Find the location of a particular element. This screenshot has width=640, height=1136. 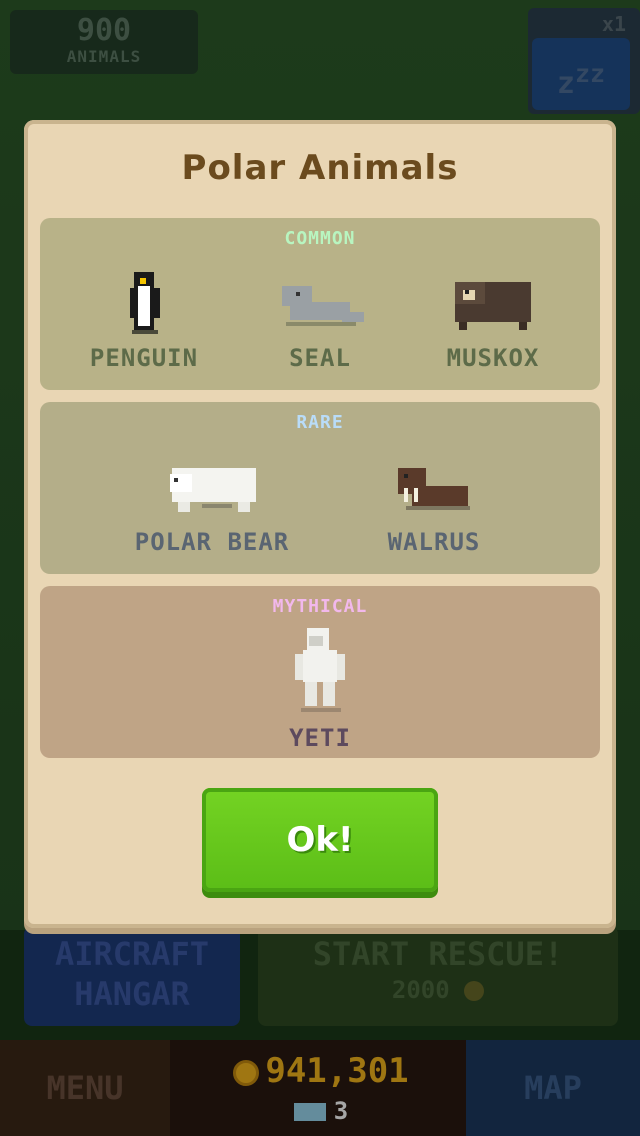

animal-name: WALRUS is located at coordinates (434, 542).